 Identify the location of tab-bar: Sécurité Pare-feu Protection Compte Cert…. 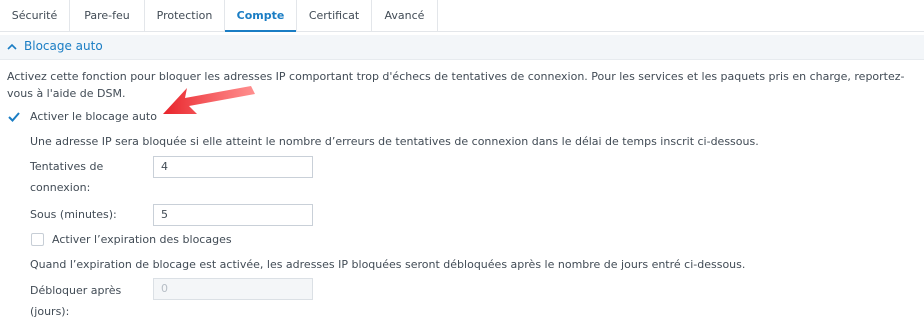
(462, 16).